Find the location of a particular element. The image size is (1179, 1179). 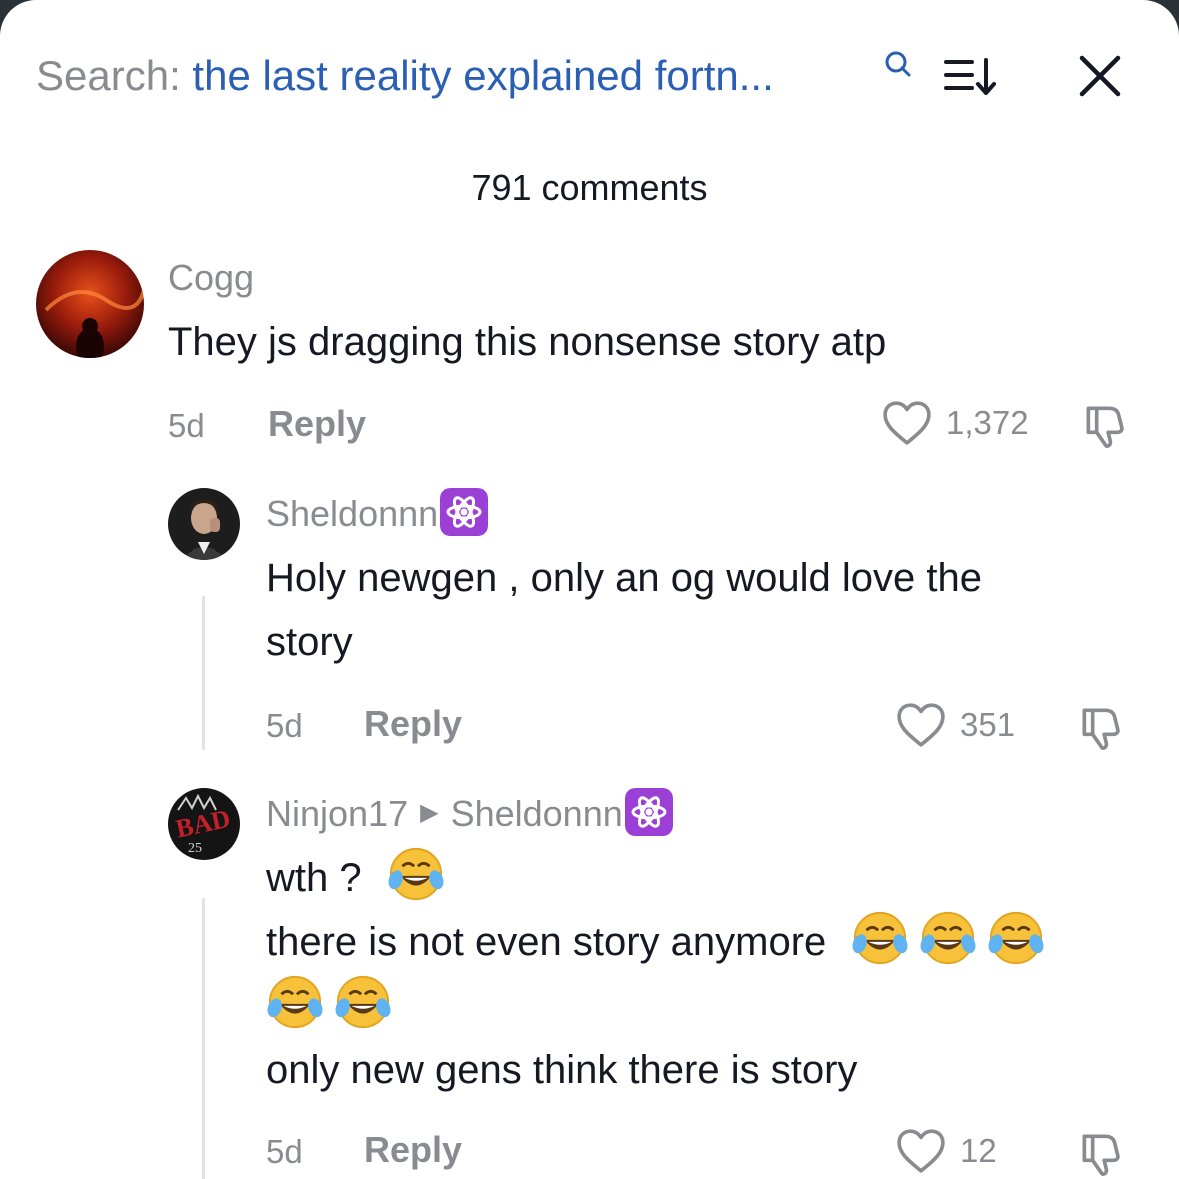

like-button: 12 is located at coordinates (946, 1151).